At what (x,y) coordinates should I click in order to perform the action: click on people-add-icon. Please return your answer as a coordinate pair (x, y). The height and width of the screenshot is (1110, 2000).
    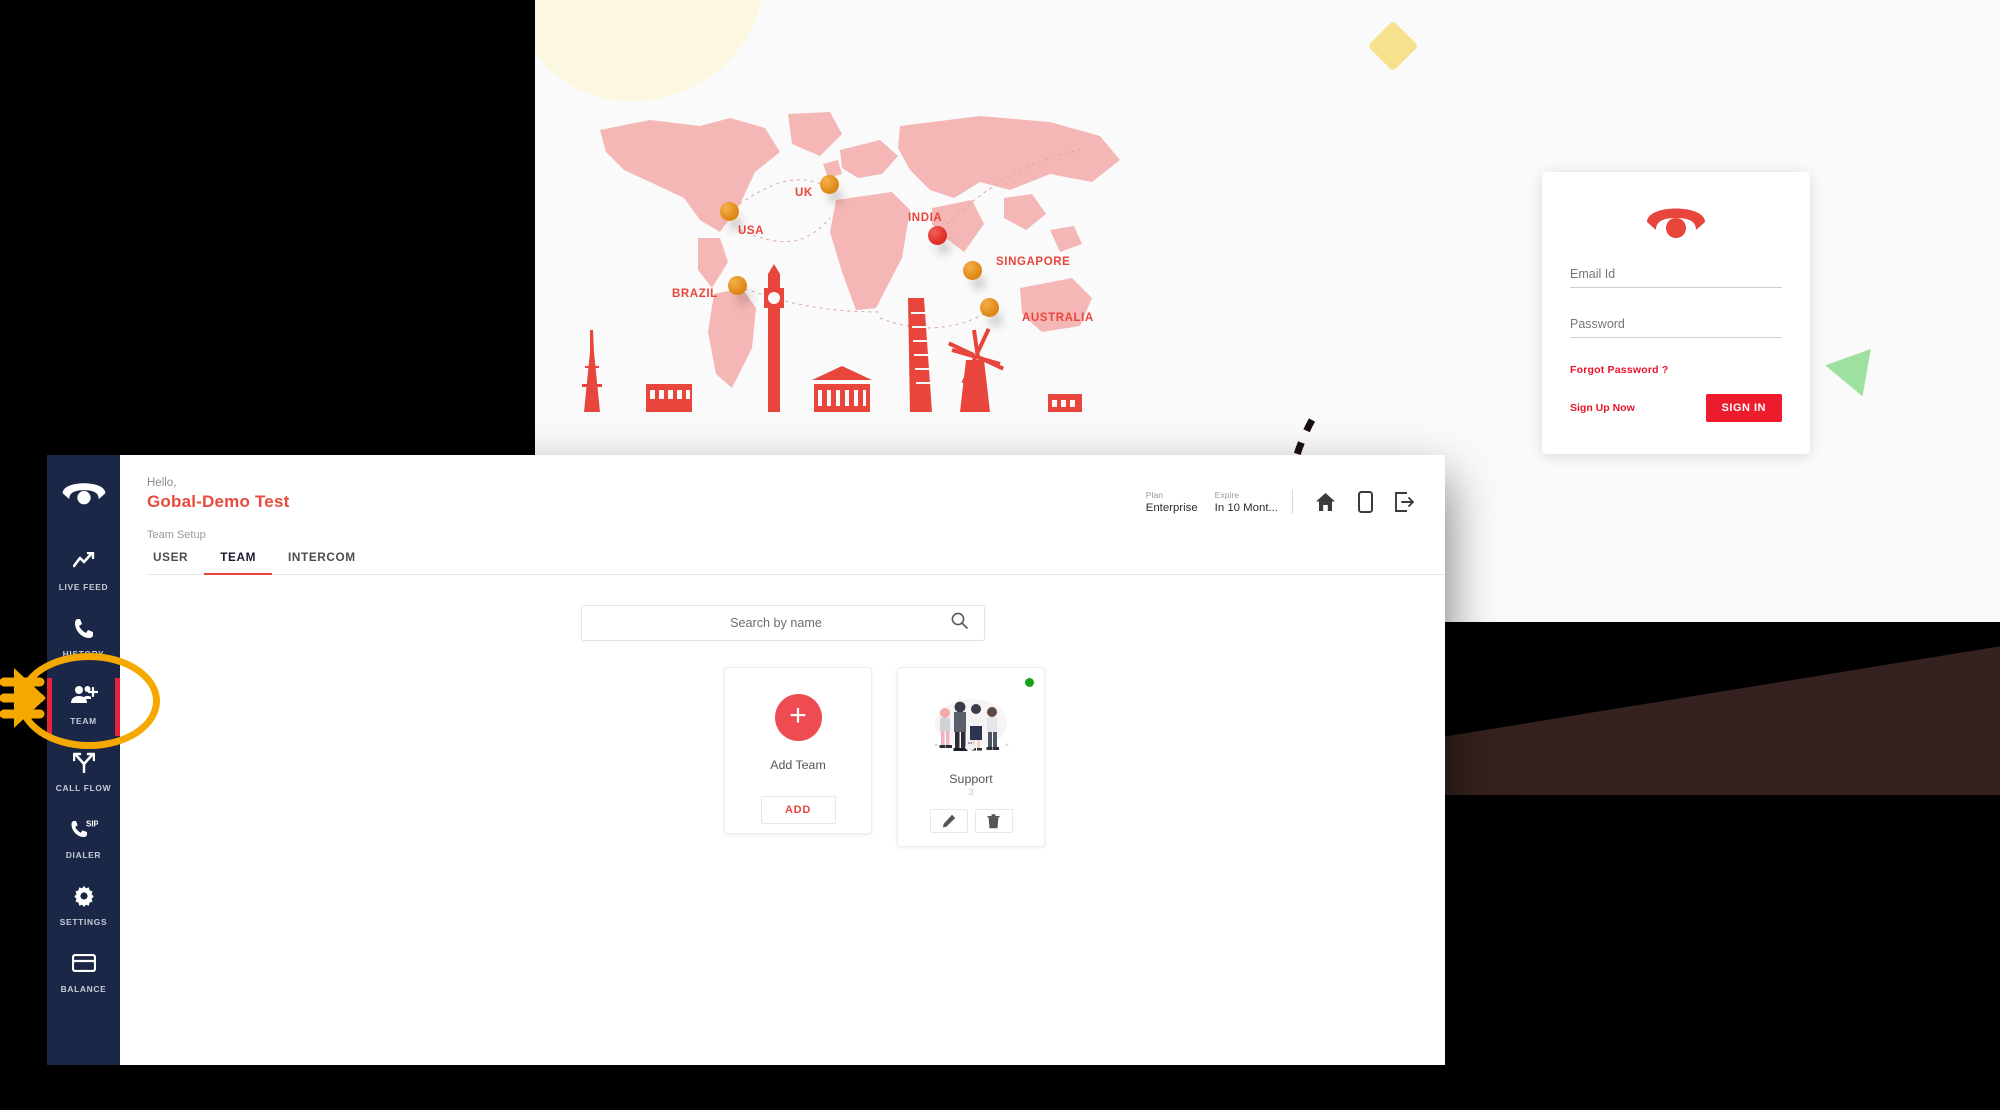
    Looking at the image, I should click on (84, 695).